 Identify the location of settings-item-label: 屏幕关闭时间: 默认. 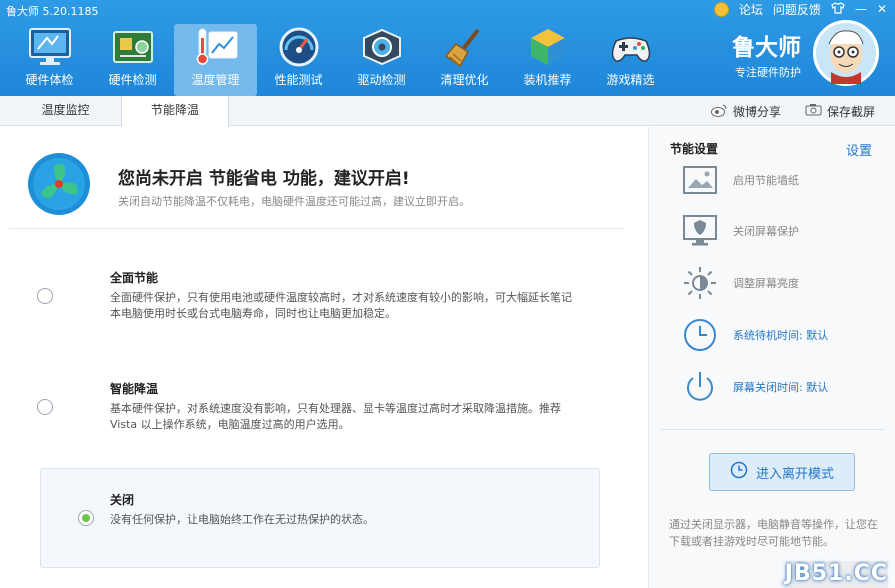
(781, 387).